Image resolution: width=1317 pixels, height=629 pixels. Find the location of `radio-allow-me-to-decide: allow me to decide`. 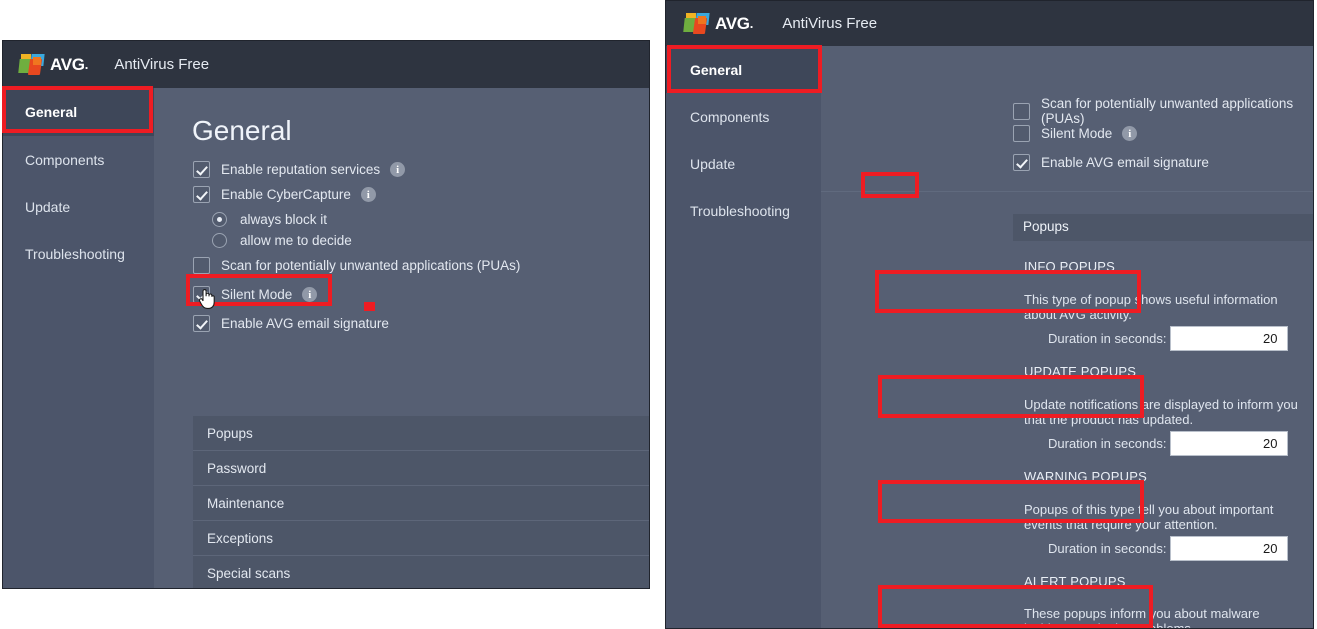

radio-allow-me-to-decide: allow me to decide is located at coordinates (282, 240).